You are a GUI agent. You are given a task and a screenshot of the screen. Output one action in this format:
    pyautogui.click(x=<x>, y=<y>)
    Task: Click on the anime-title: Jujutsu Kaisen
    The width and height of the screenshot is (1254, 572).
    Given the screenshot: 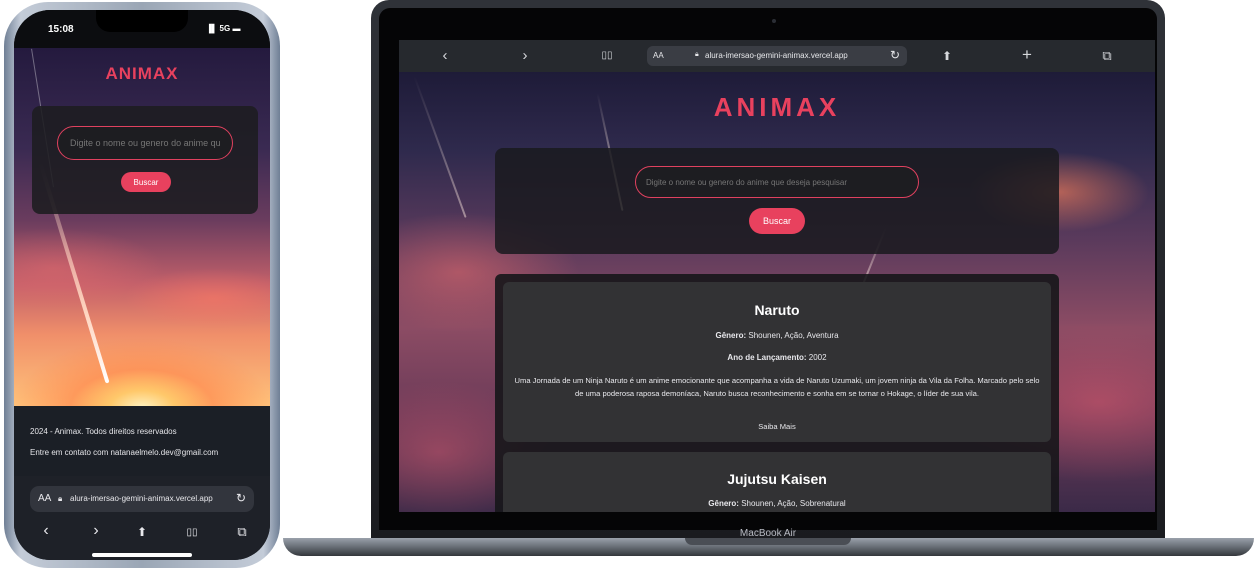 What is the action you would take?
    pyautogui.click(x=777, y=479)
    